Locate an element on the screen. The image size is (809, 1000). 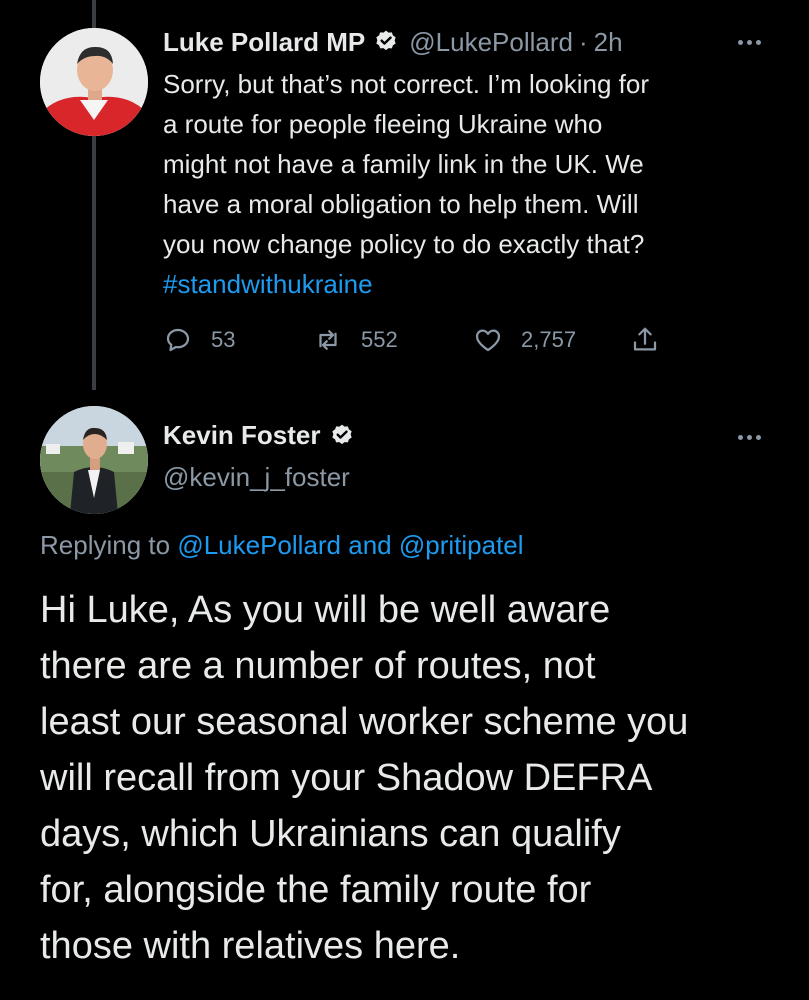
replying-prefix: Replying to is located at coordinates (109, 545).